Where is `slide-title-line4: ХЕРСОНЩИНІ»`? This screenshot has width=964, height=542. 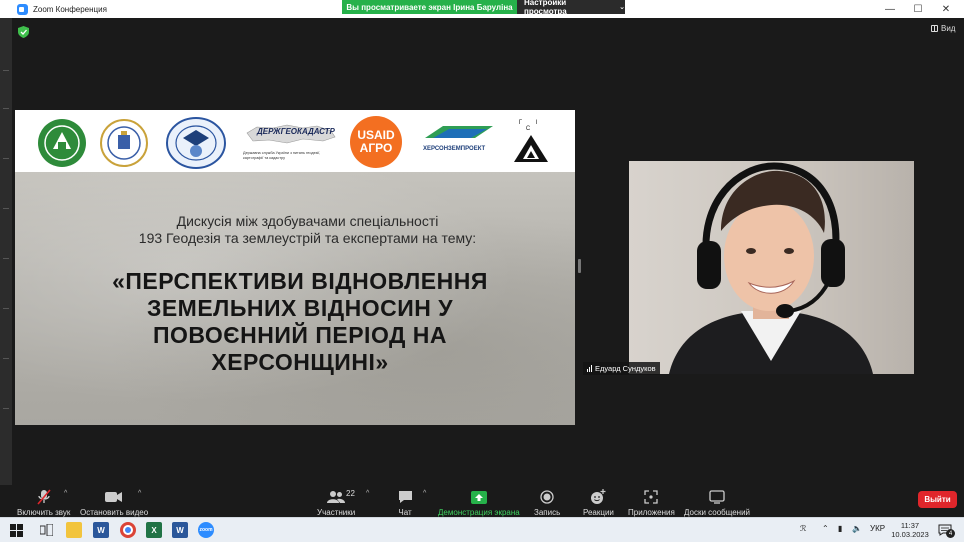
slide-title-line4: ХЕРСОНЩИНІ» is located at coordinates (300, 362).